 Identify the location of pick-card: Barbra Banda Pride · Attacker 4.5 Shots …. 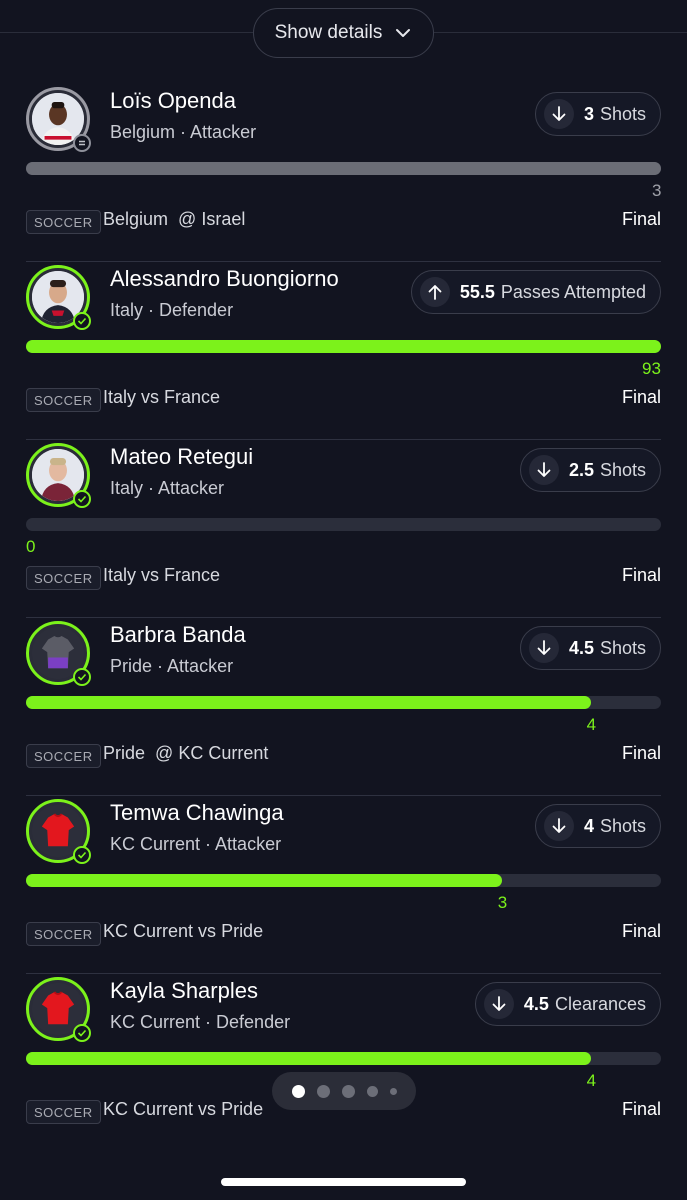
(343, 707).